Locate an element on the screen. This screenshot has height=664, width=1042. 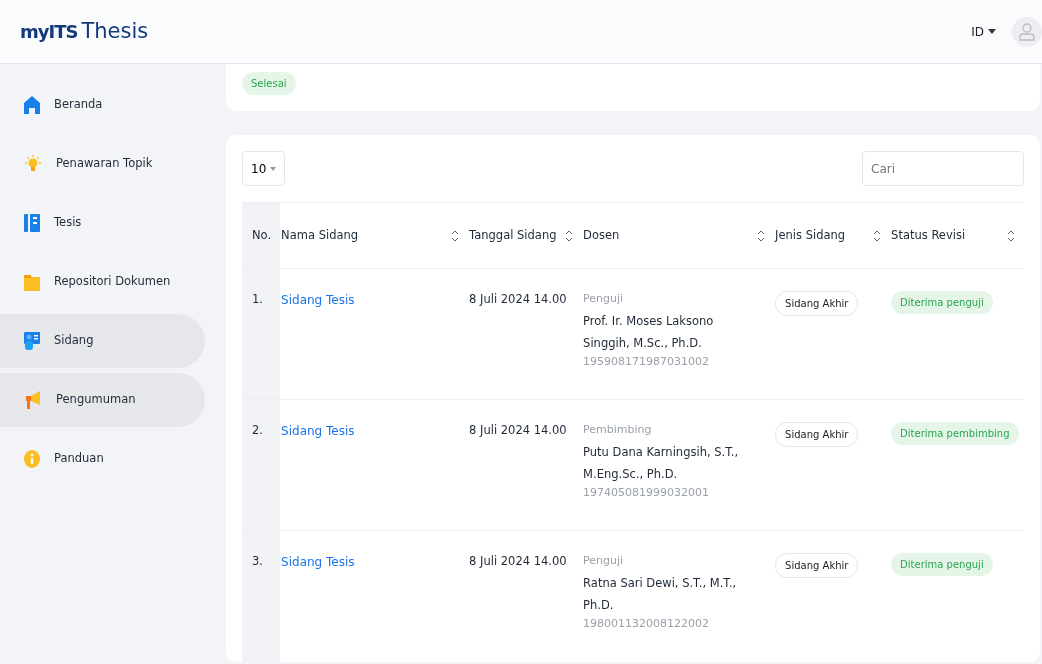
sidebar-item: Penawaran Topik is located at coordinates (102, 164).